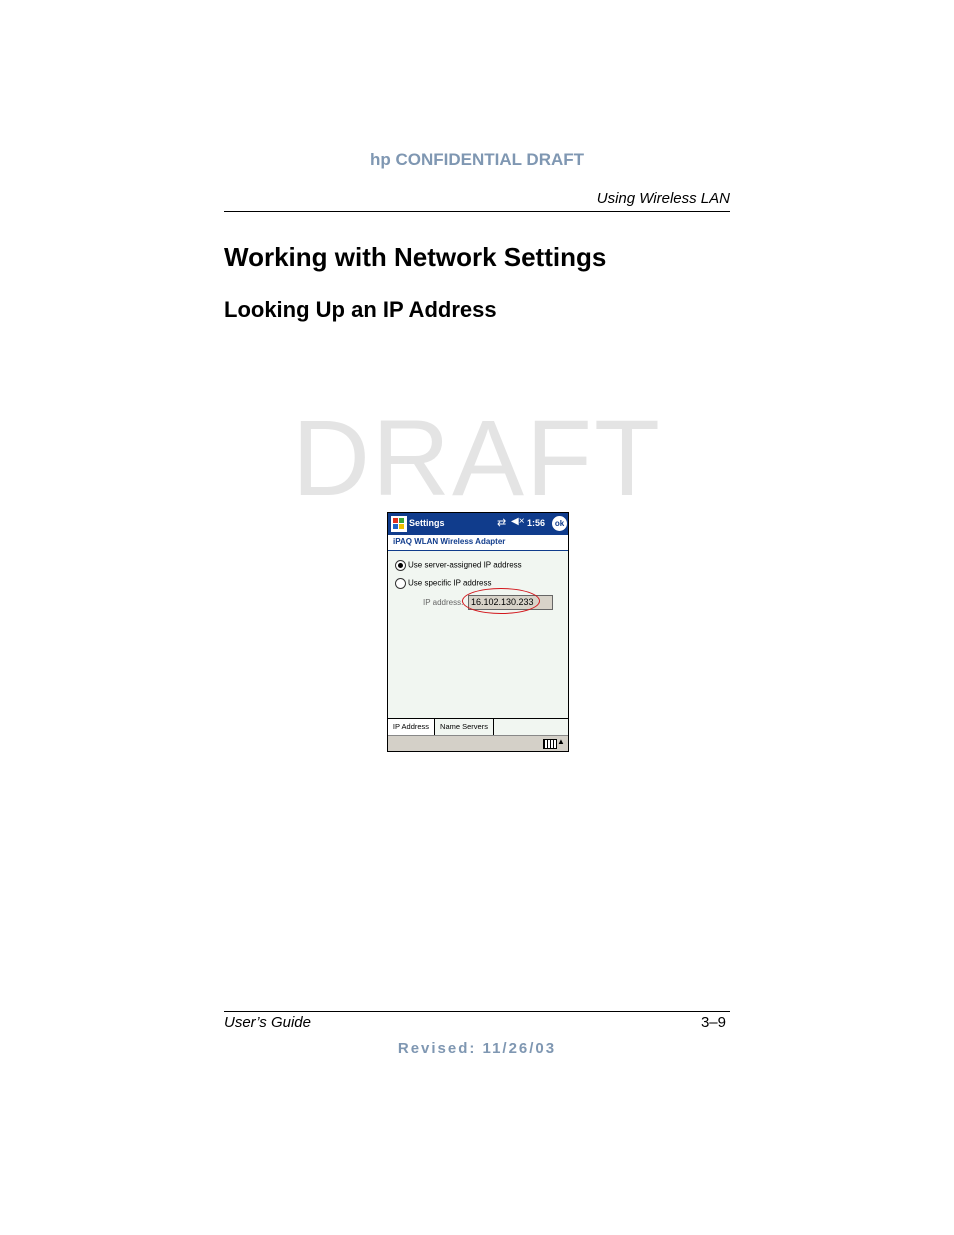  What do you see at coordinates (561, 741) in the screenshot?
I see `input-panel-arrow-icon: ▲` at bounding box center [561, 741].